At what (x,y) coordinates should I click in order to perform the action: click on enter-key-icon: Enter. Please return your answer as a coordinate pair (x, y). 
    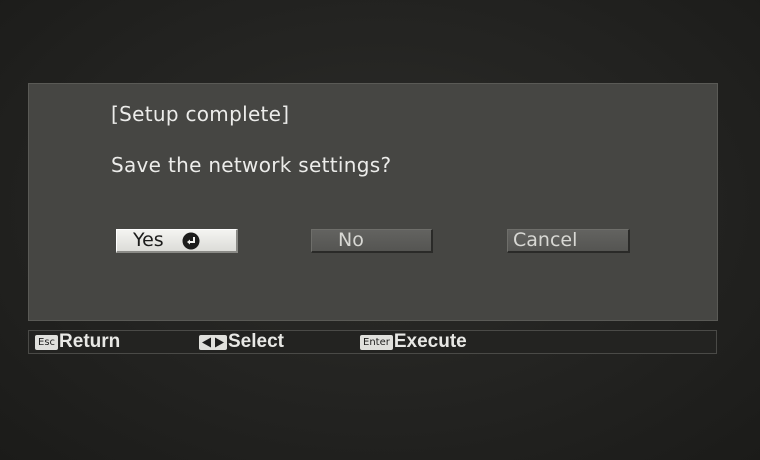
    Looking at the image, I should click on (376, 342).